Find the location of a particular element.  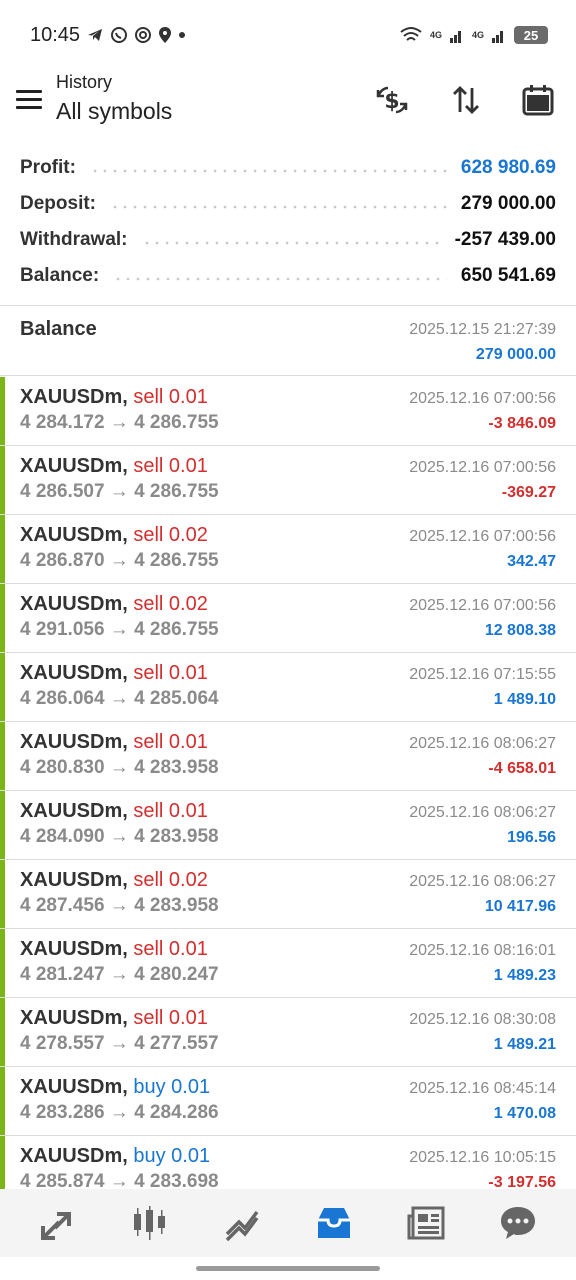

period-button is located at coordinates (538, 100).